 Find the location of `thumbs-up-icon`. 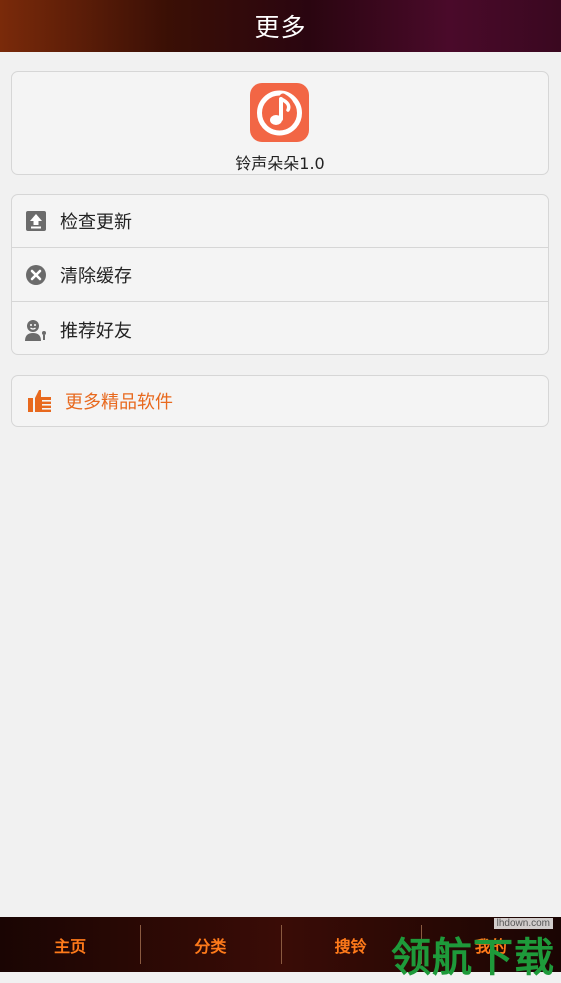

thumbs-up-icon is located at coordinates (40, 401).